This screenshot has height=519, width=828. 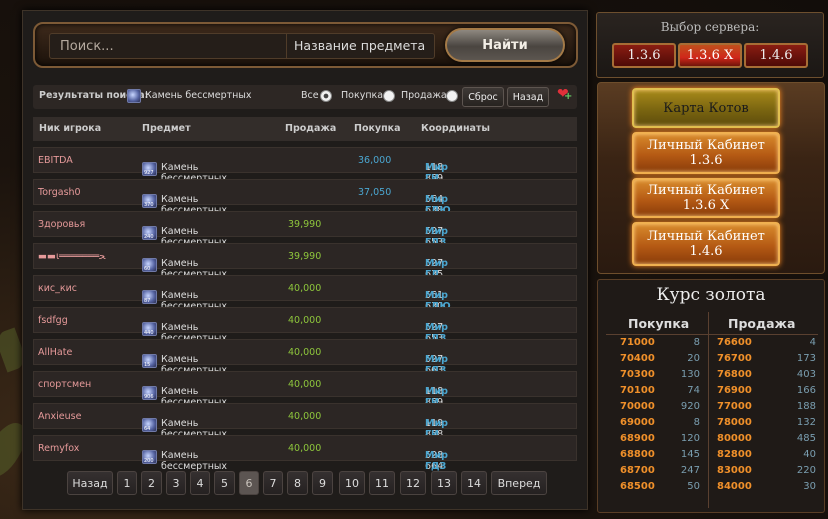 I want to click on next-page-button: Вперед, so click(x=519, y=483).